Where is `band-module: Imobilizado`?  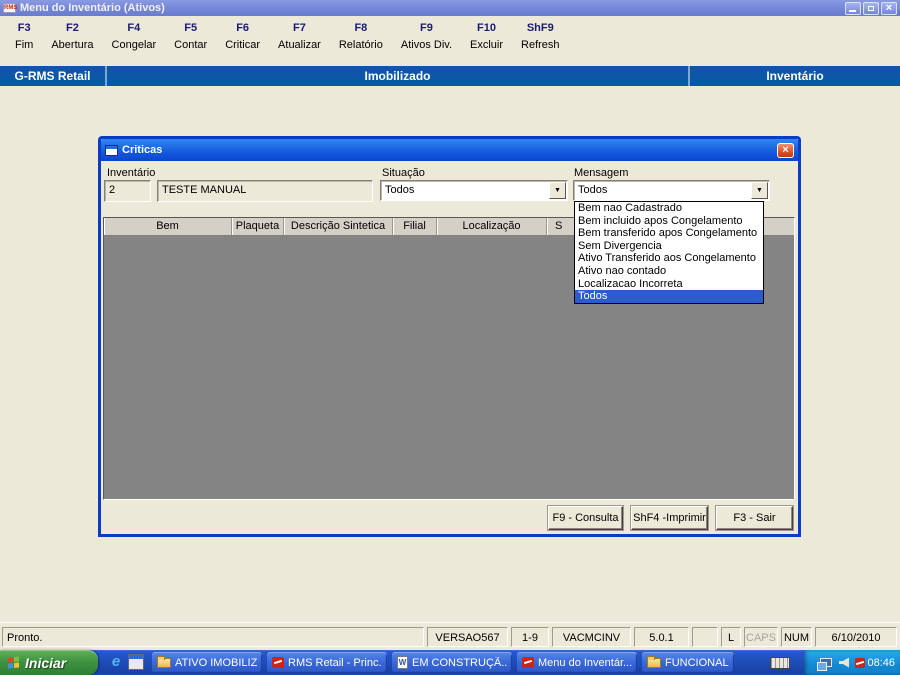
band-module: Imobilizado is located at coordinates (397, 76).